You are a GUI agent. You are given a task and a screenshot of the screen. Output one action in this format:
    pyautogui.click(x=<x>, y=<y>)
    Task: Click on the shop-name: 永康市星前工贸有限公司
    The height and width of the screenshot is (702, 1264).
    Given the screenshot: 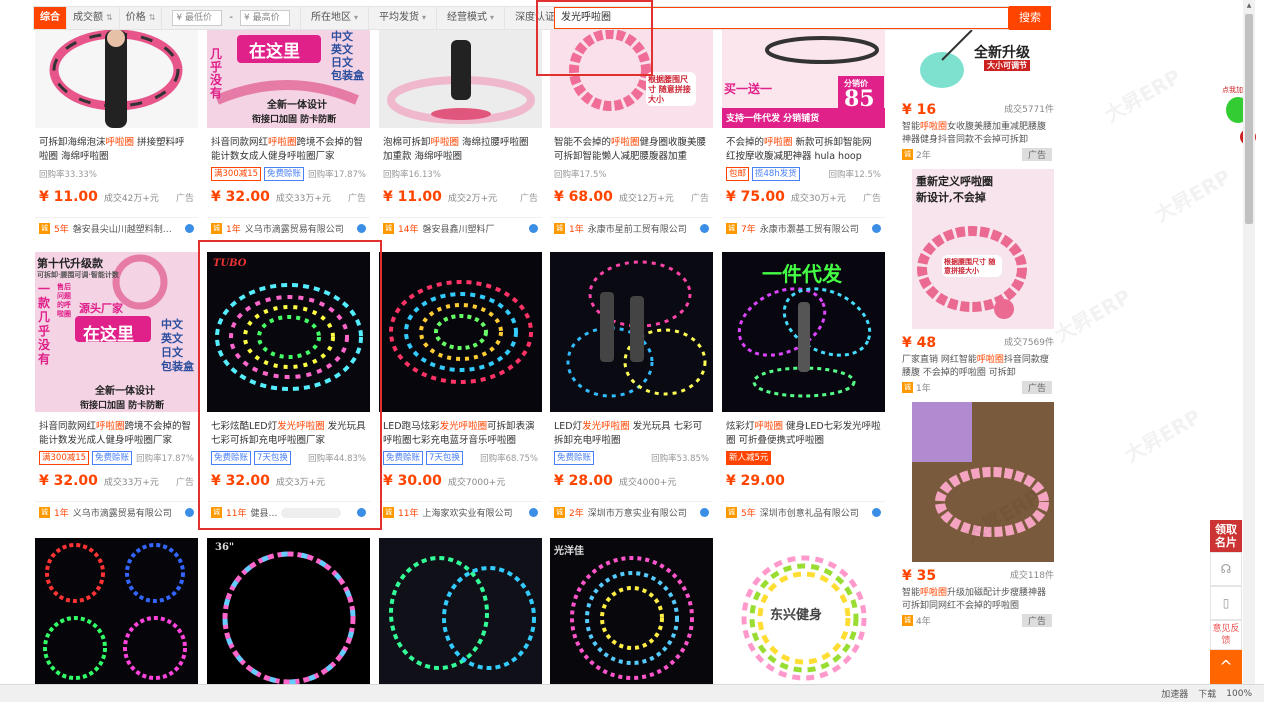 What is the action you would take?
    pyautogui.click(x=637, y=228)
    